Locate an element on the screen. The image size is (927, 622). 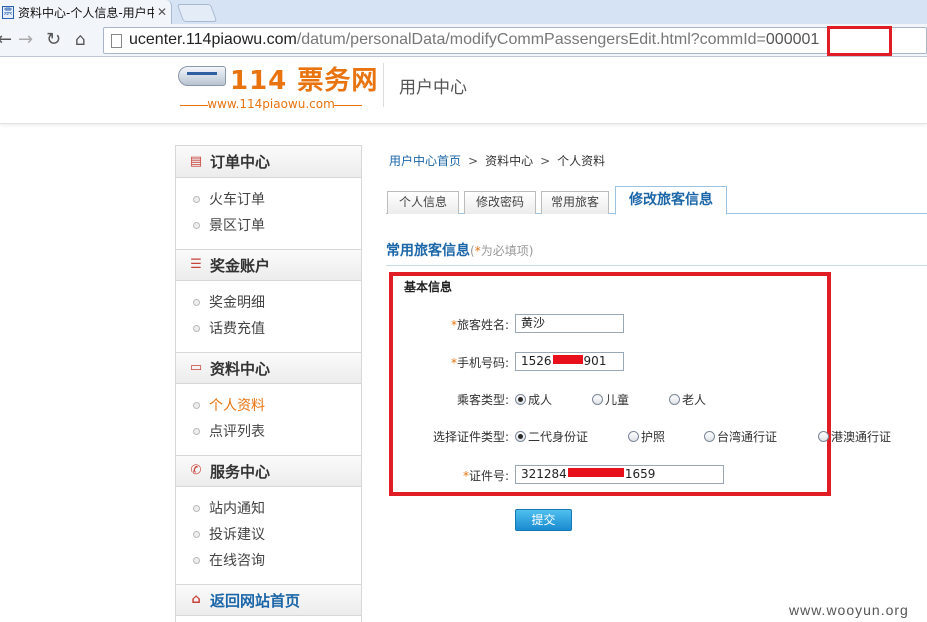
breadcrumb-level2: 资料中心 is located at coordinates (509, 161).